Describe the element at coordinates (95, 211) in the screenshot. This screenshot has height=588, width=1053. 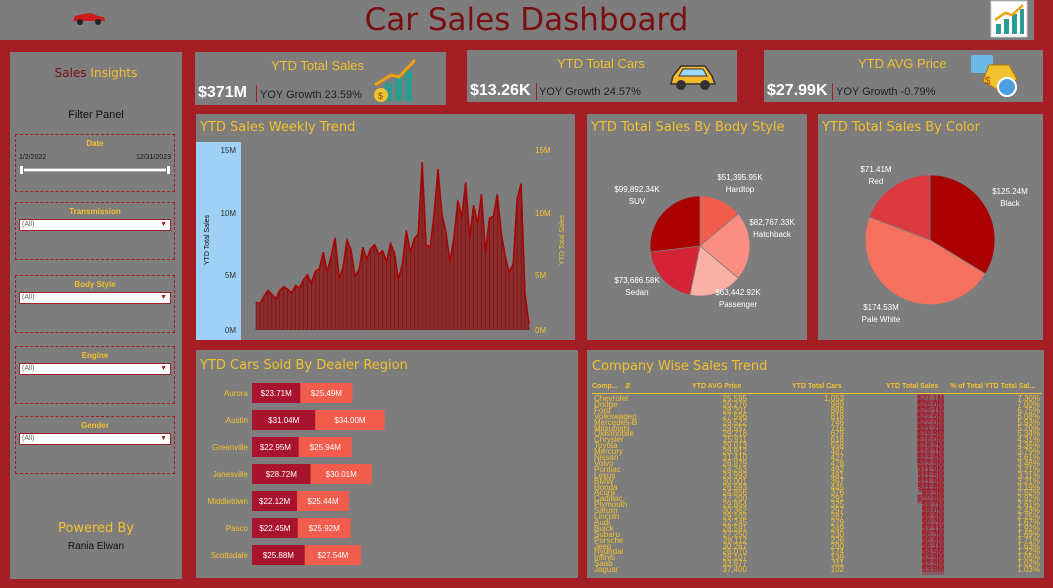
I see `transmission-filter-label: Transmission` at that location.